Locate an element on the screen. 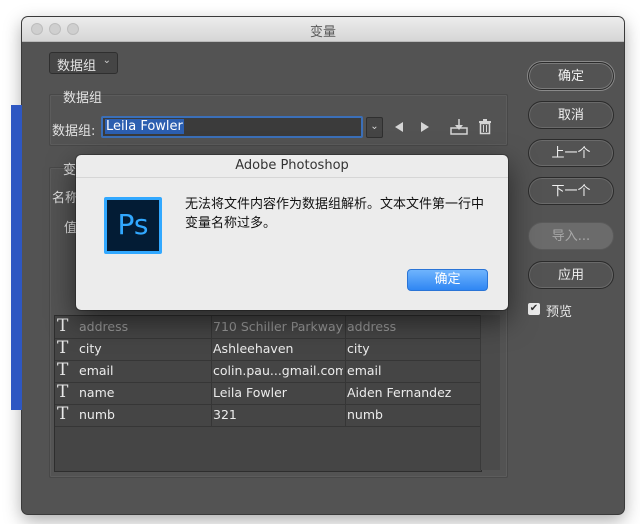 The width and height of the screenshot is (640, 524). table-cell-name: name is located at coordinates (97, 392).